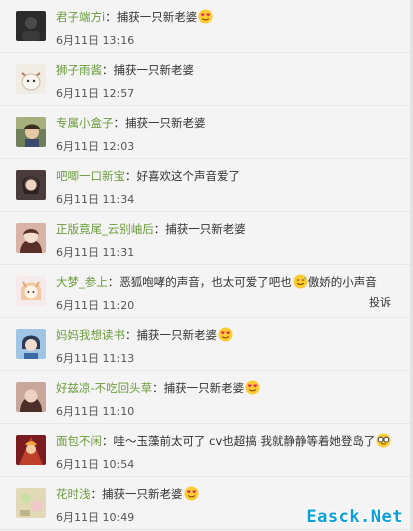 Image resolution: width=413 pixels, height=531 pixels. I want to click on username-link: 大梦_参上, so click(82, 282).